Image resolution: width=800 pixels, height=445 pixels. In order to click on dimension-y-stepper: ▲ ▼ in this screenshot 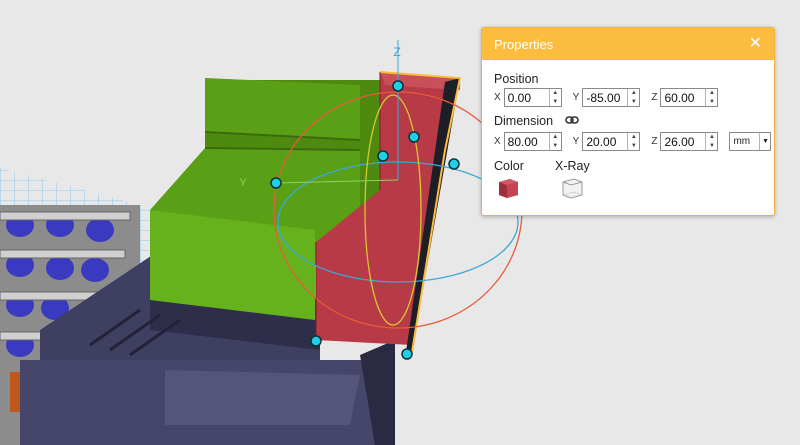, I will do `click(633, 141)`.